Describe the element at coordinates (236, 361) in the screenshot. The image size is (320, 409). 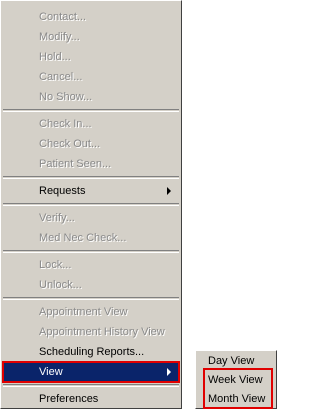
I see `submenu-item-day-view: Day View` at that location.